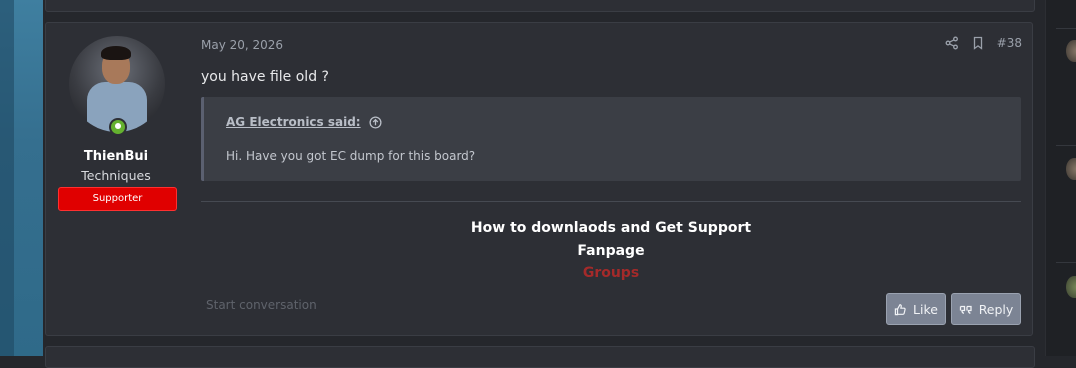 The height and width of the screenshot is (368, 1076). Describe the element at coordinates (966, 309) in the screenshot. I see `quote-icon` at that location.